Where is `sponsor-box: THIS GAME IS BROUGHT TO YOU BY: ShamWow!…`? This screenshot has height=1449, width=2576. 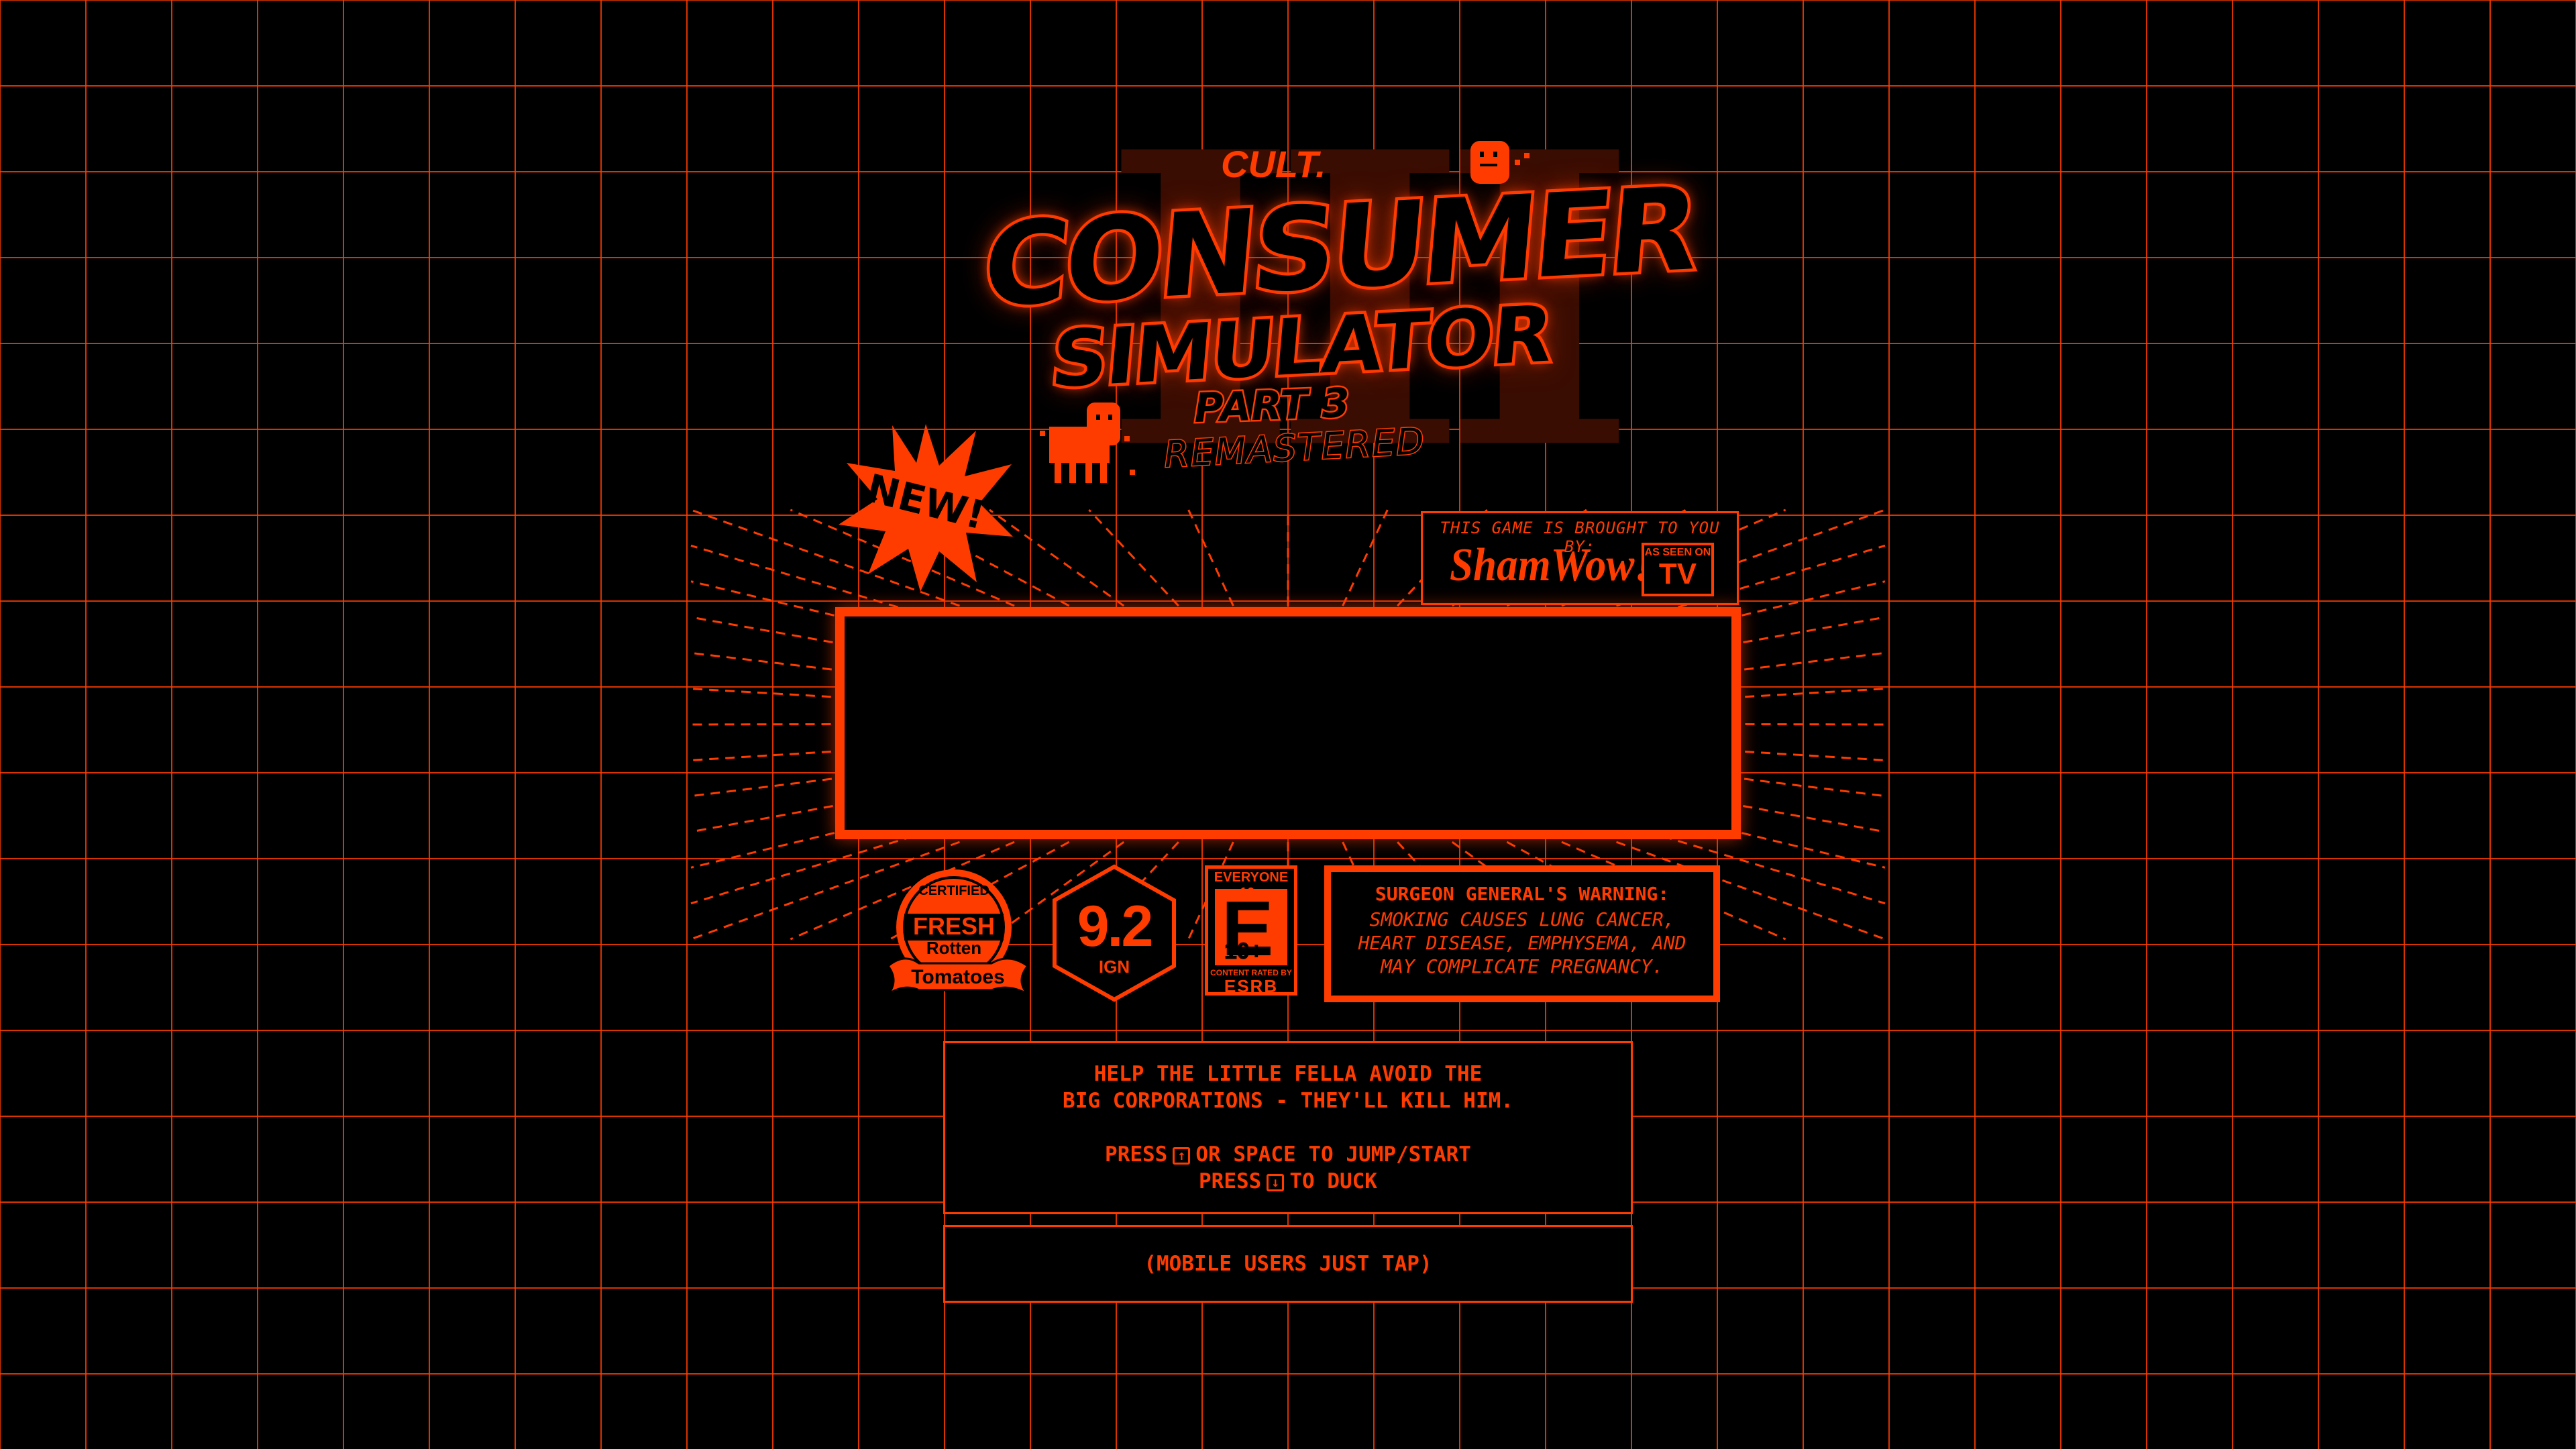 sponsor-box: THIS GAME IS BROUGHT TO YOU BY: ShamWow!… is located at coordinates (1580, 558).